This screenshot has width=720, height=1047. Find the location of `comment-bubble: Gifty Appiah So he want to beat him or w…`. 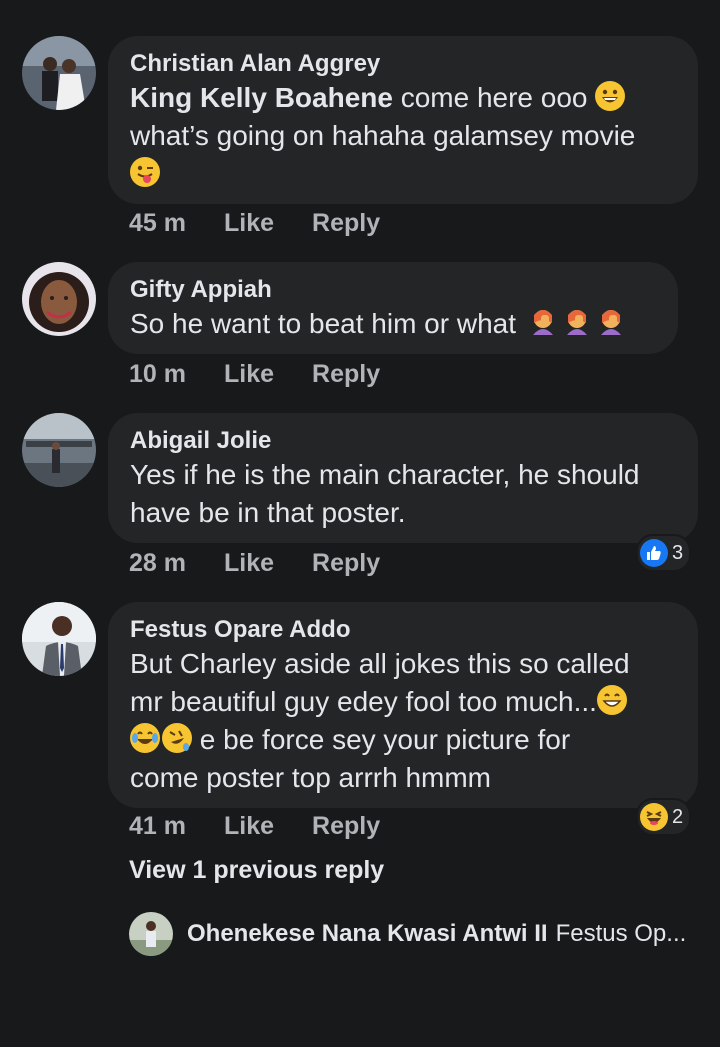

comment-bubble: Gifty Appiah So he want to beat him or w… is located at coordinates (393, 308).